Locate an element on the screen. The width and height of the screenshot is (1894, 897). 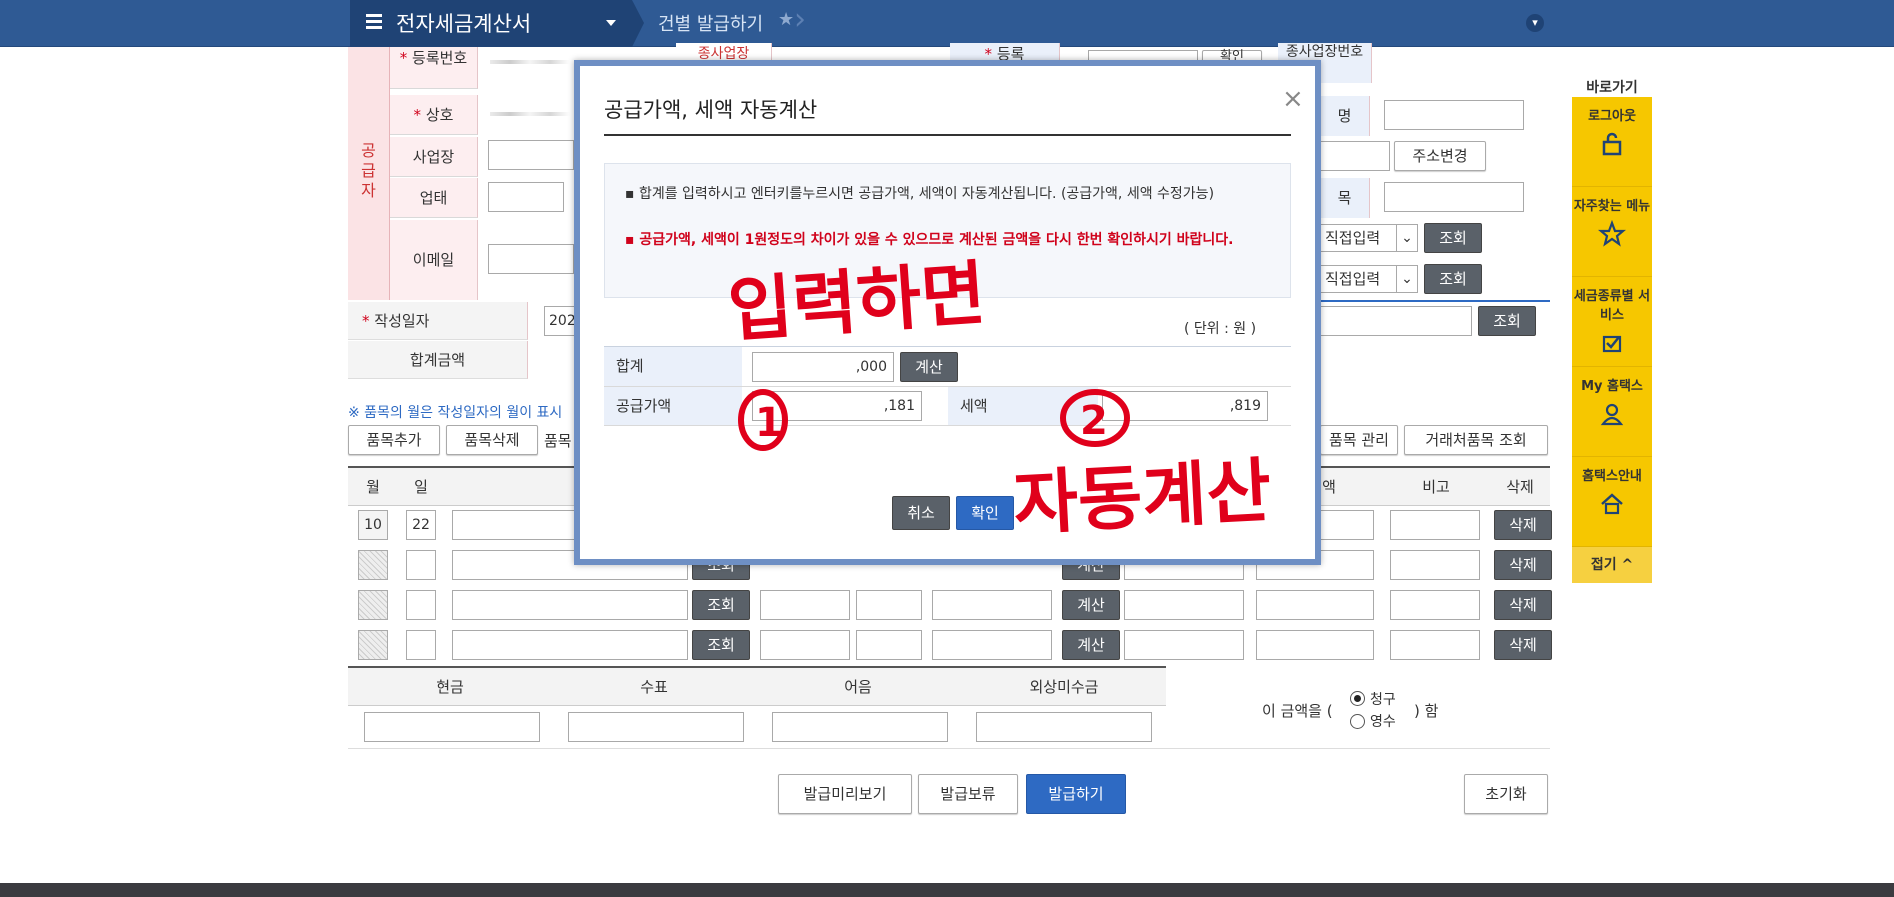
handwritten-annotation-layer: 입력하면 1 2 자동계산 is located at coordinates (999, 398).